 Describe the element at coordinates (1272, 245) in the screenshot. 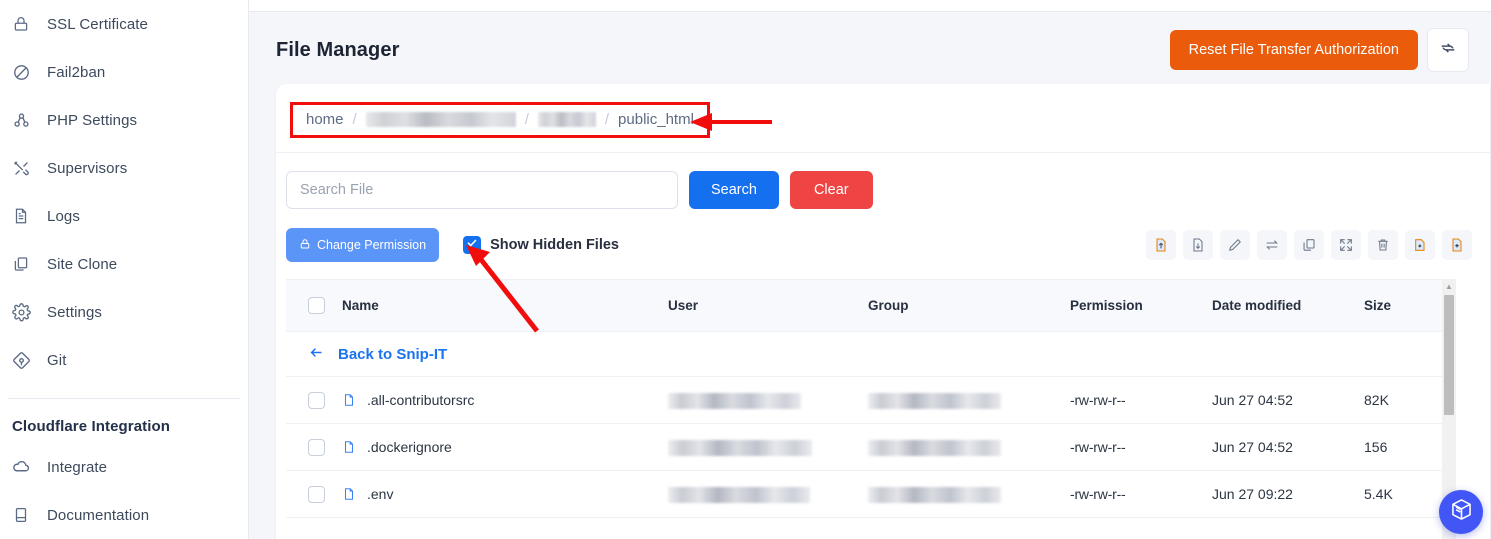

I see `transfer-arrows-icon` at that location.